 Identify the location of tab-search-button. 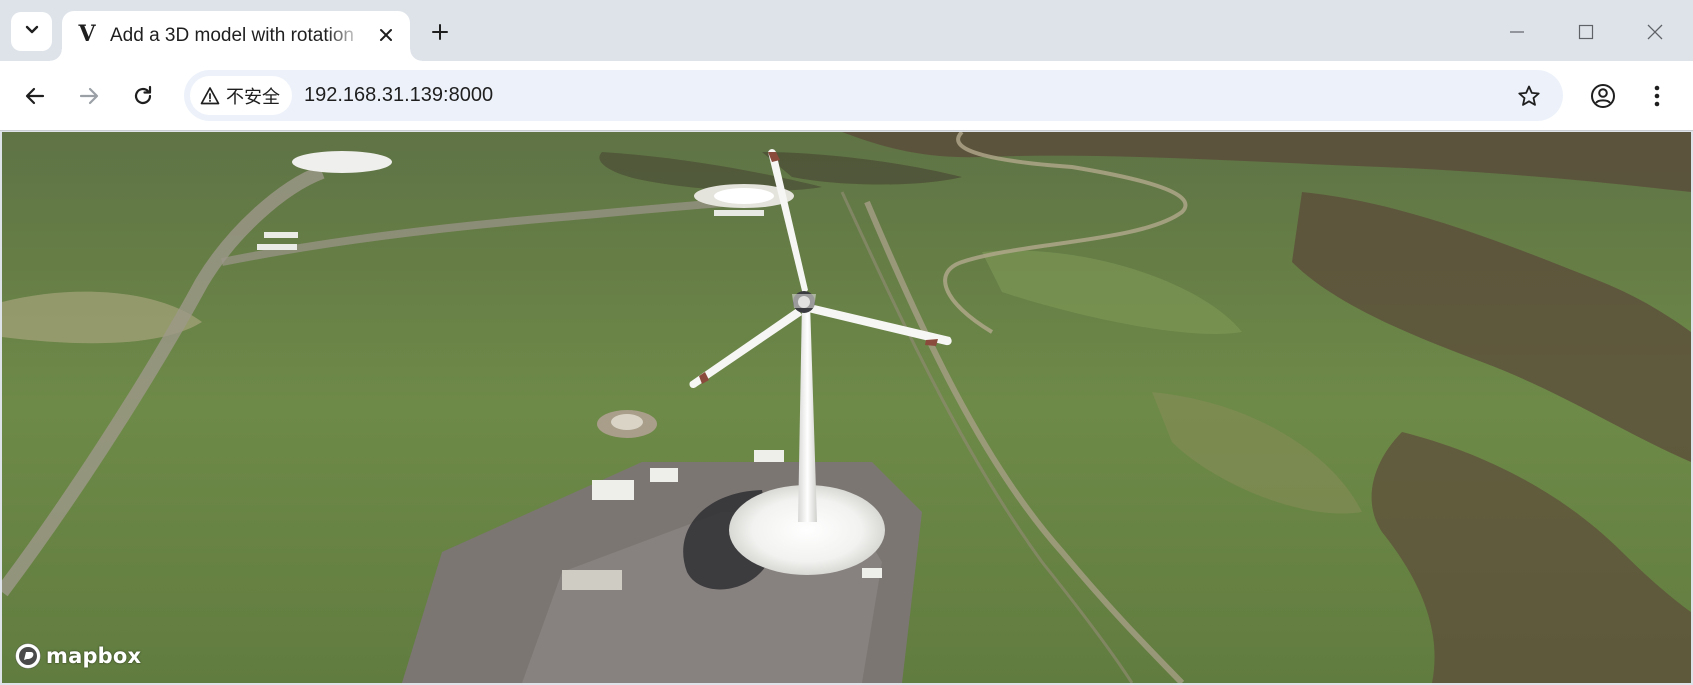
(31, 31).